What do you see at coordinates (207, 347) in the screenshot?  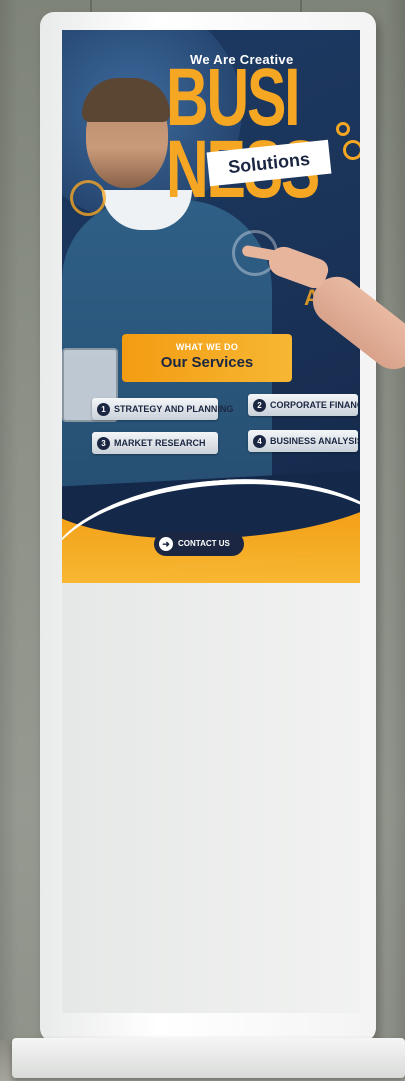 I see `services-kicker: WHAT WE DO` at bounding box center [207, 347].